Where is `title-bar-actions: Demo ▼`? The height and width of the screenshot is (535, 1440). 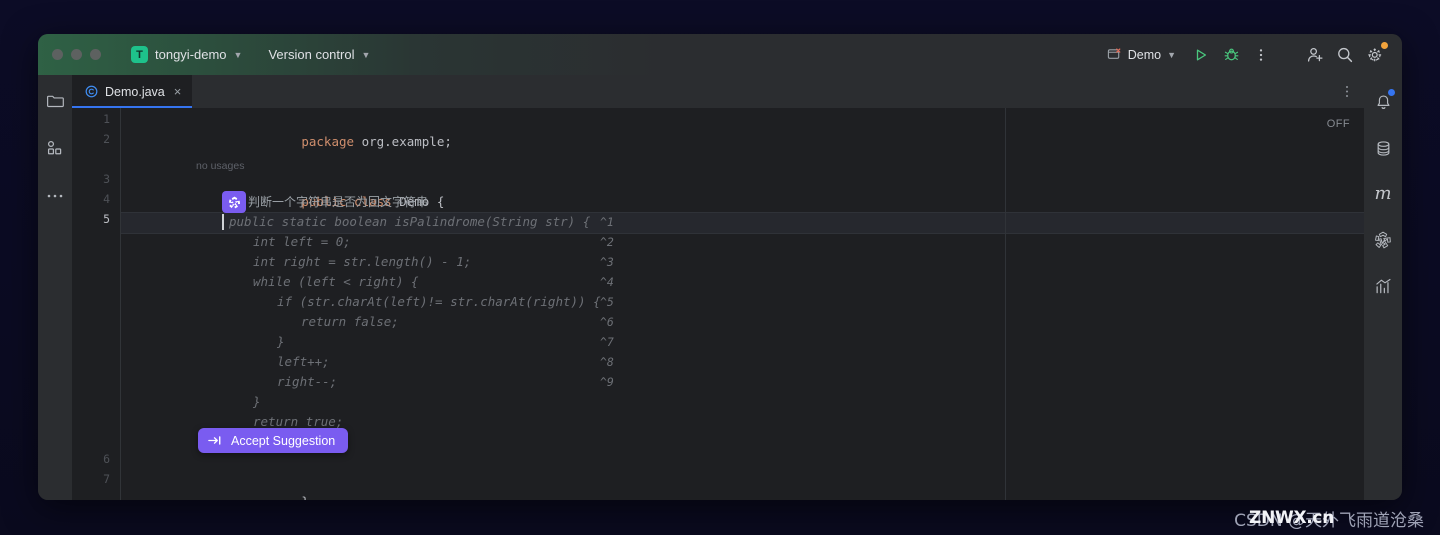
title-bar-actions: Demo ▼ is located at coordinates (1254, 54).